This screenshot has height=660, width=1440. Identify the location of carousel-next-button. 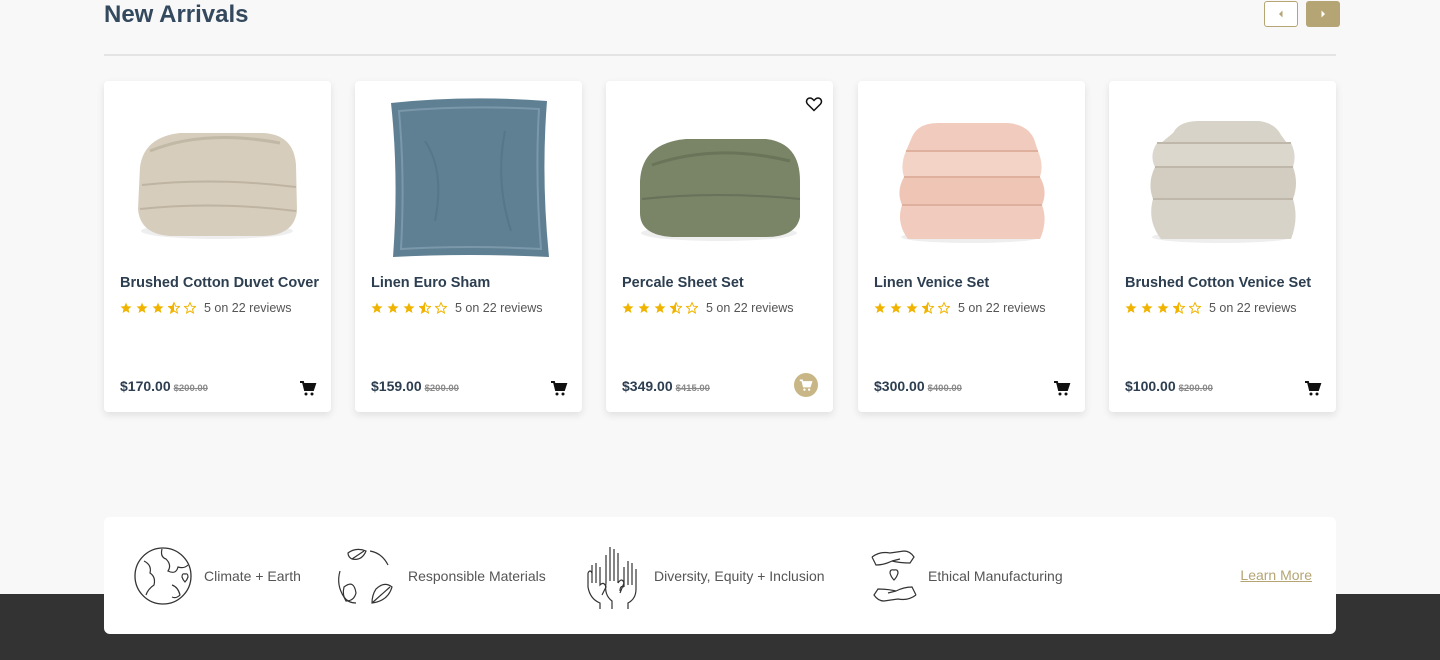
(1323, 14).